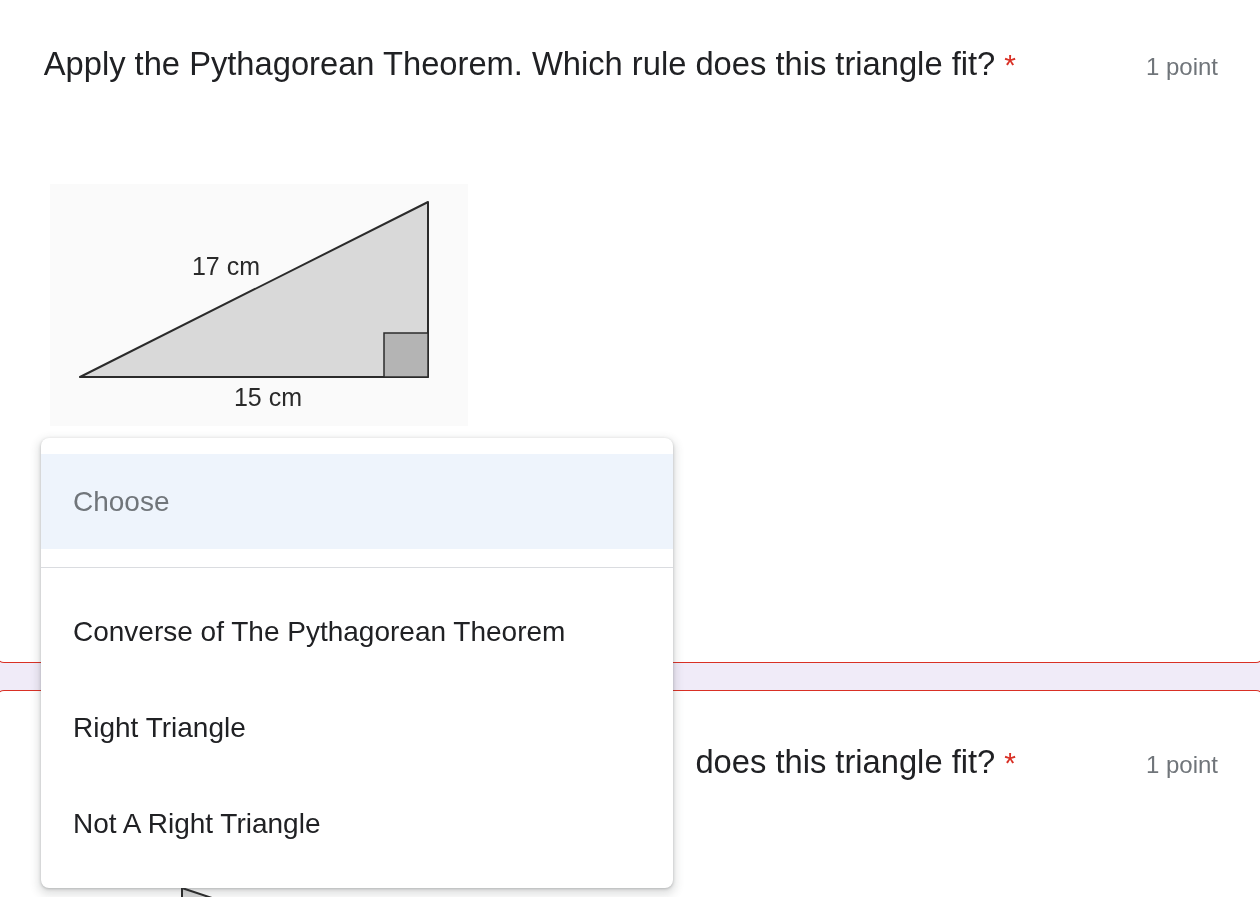 The height and width of the screenshot is (897, 1260). I want to click on question-title: Apply the Pythagorean Theorem. Which rule does this triangle fit?, so click(519, 64).